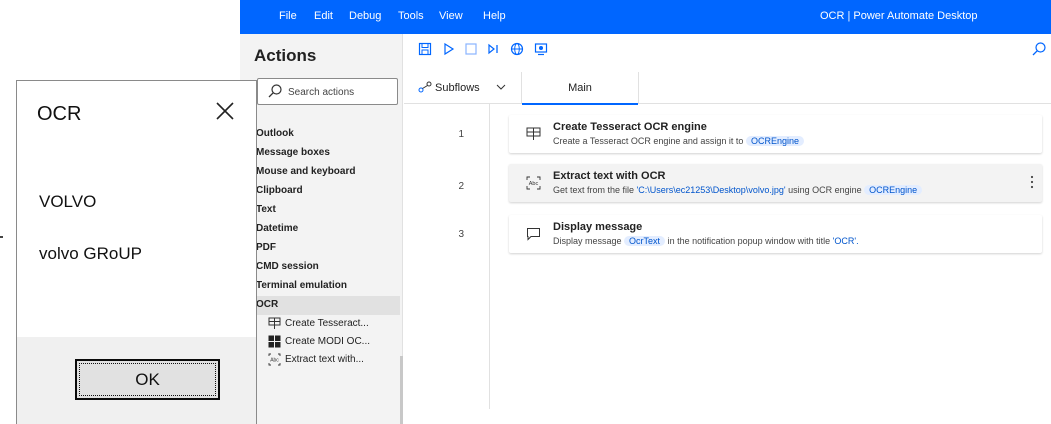 The height and width of the screenshot is (424, 1051). Describe the element at coordinates (301, 285) in the screenshot. I see `category-label: Terminal emulation` at that location.